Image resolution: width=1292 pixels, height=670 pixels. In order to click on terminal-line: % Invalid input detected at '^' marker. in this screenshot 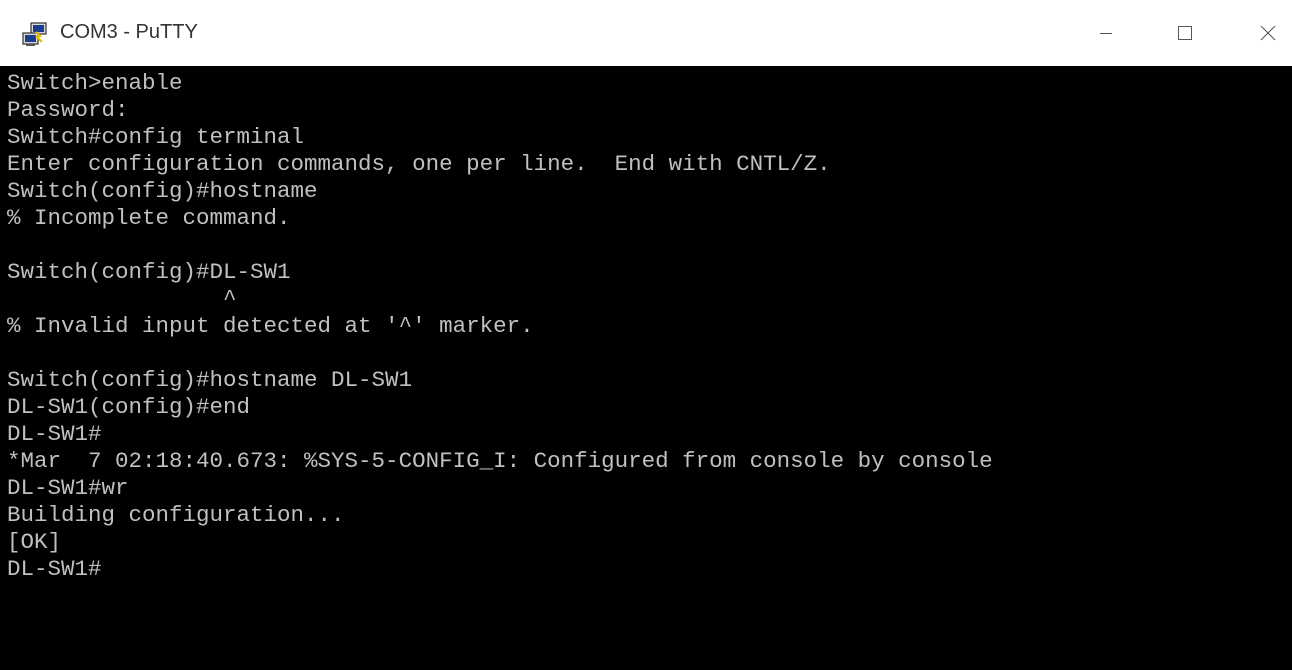, I will do `click(270, 326)`.